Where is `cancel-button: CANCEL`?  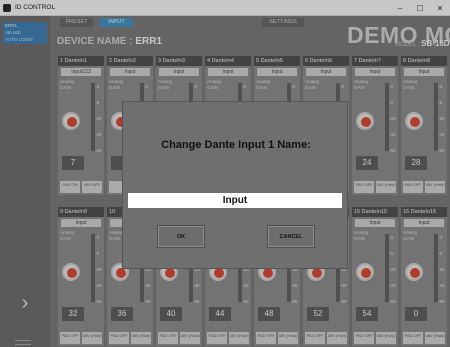 cancel-button: CANCEL is located at coordinates (291, 236).